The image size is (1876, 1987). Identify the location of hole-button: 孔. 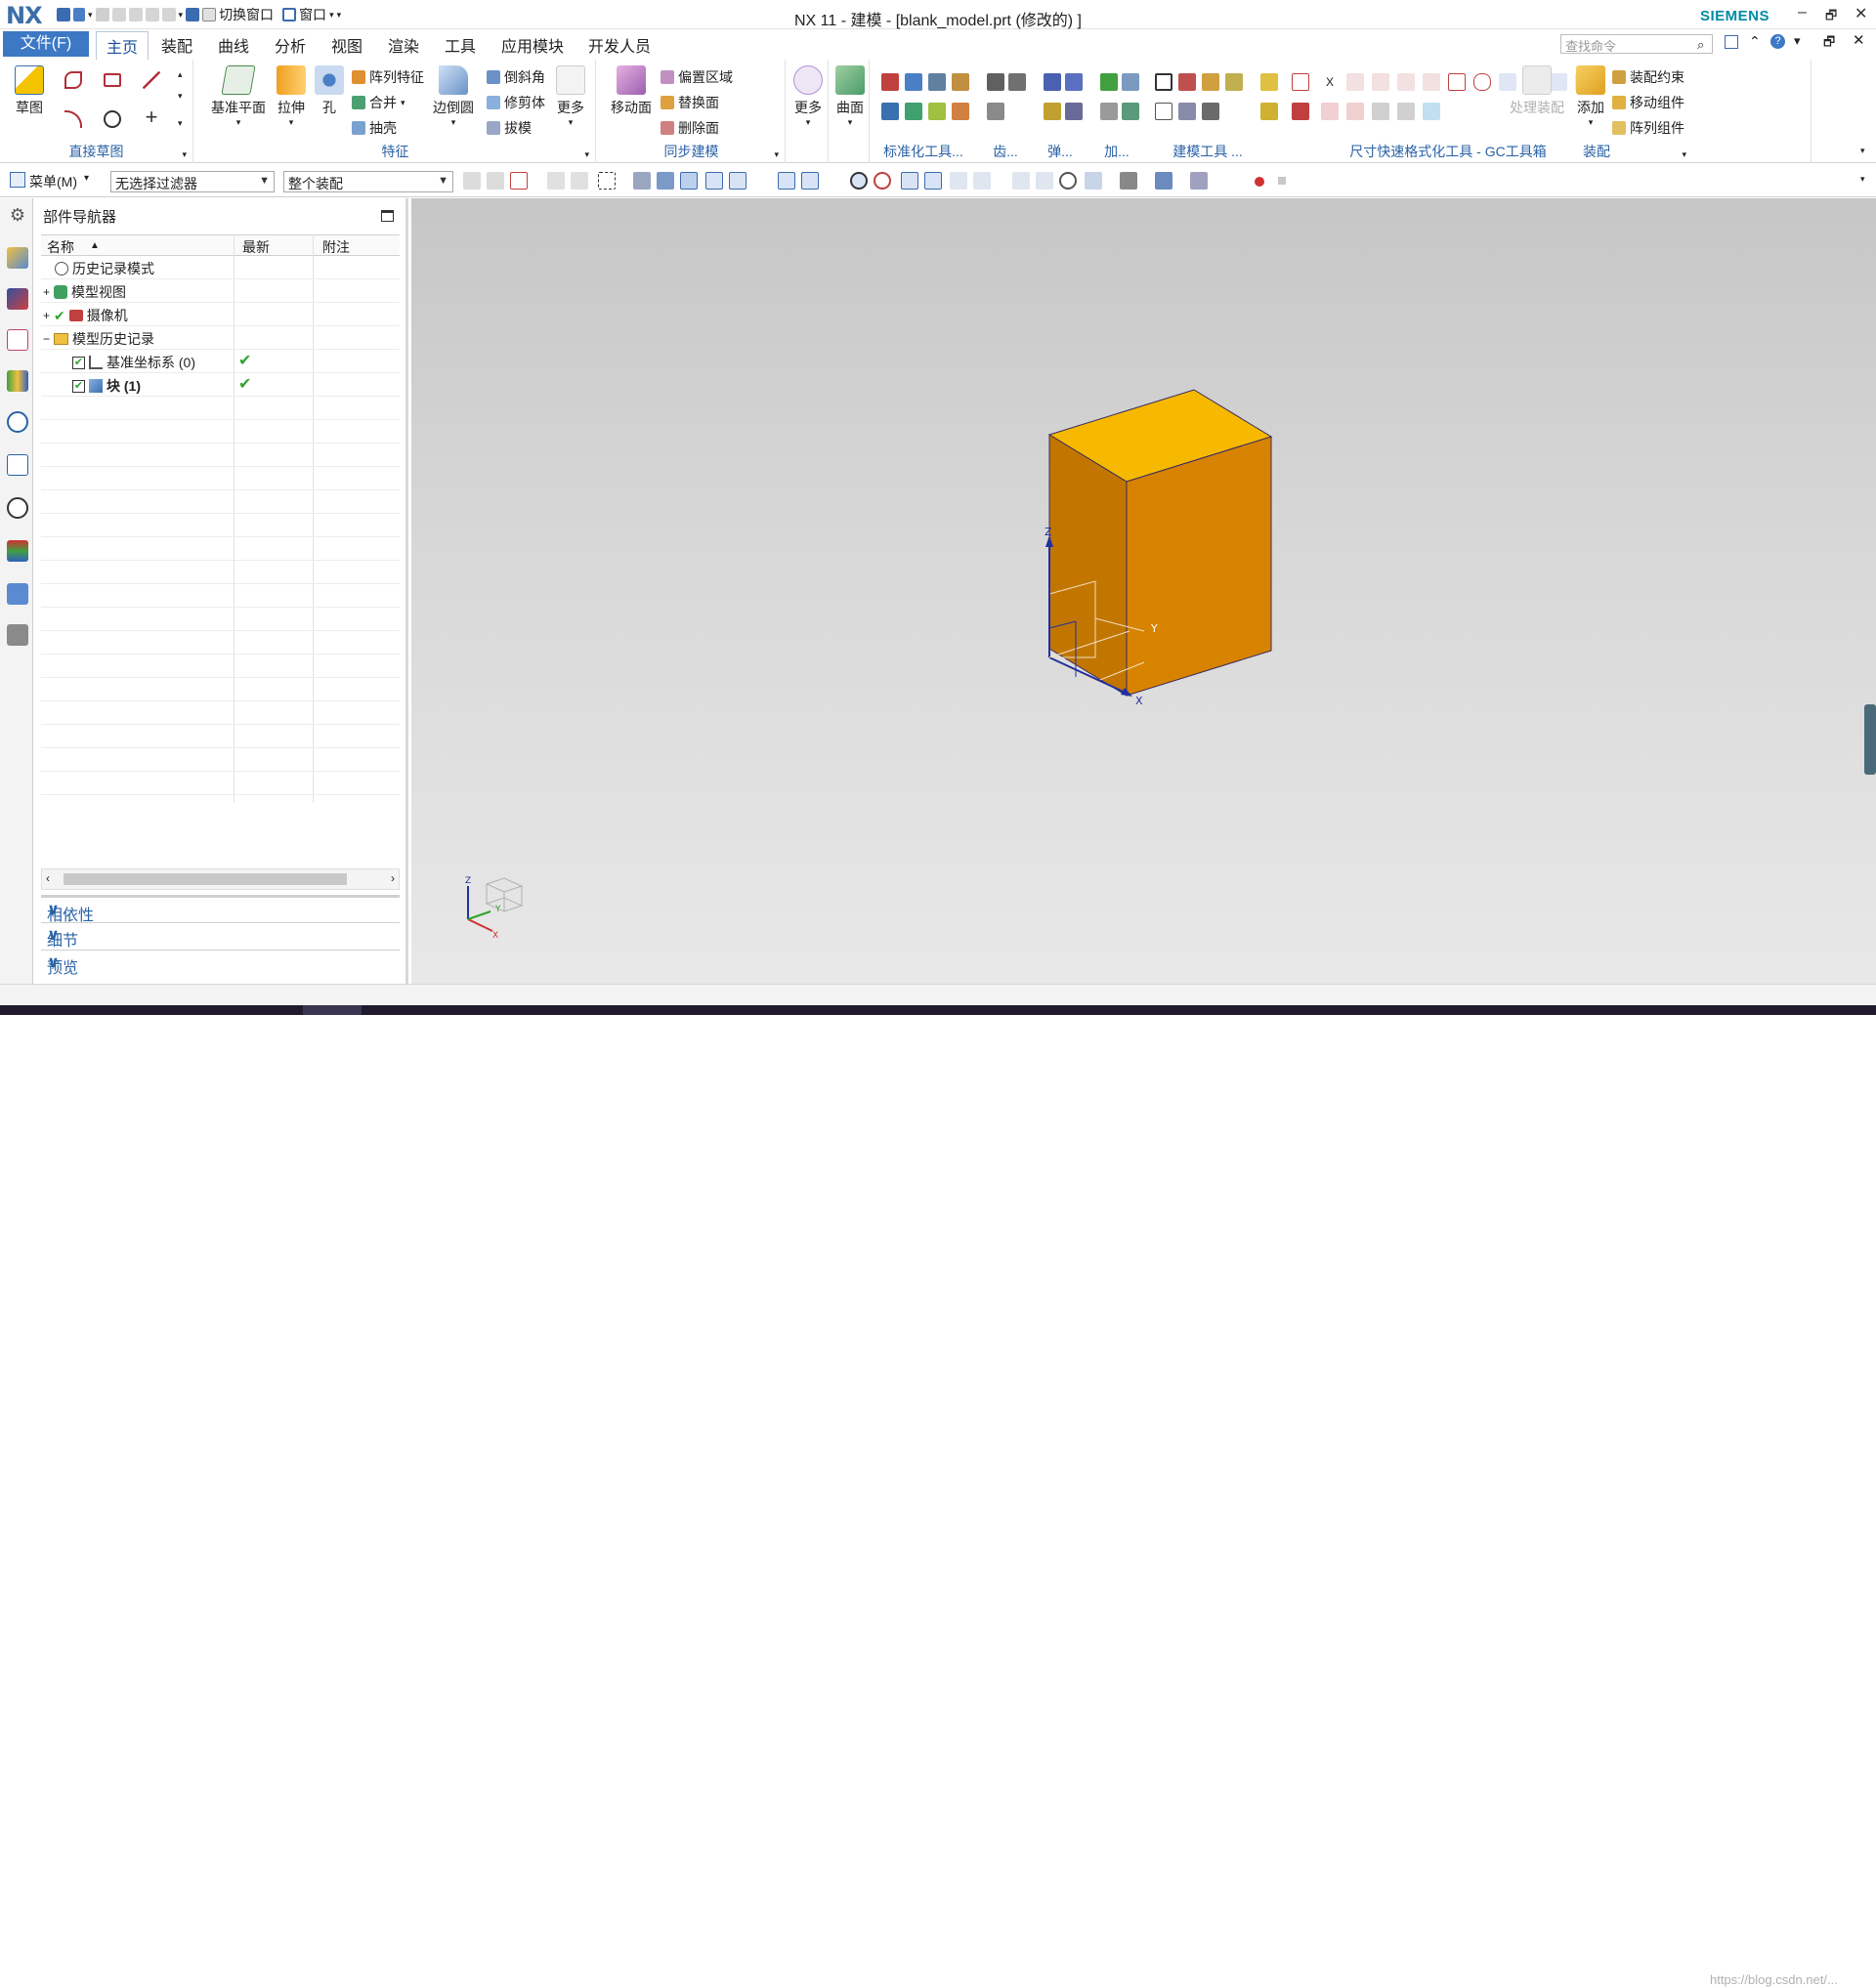
(329, 91).